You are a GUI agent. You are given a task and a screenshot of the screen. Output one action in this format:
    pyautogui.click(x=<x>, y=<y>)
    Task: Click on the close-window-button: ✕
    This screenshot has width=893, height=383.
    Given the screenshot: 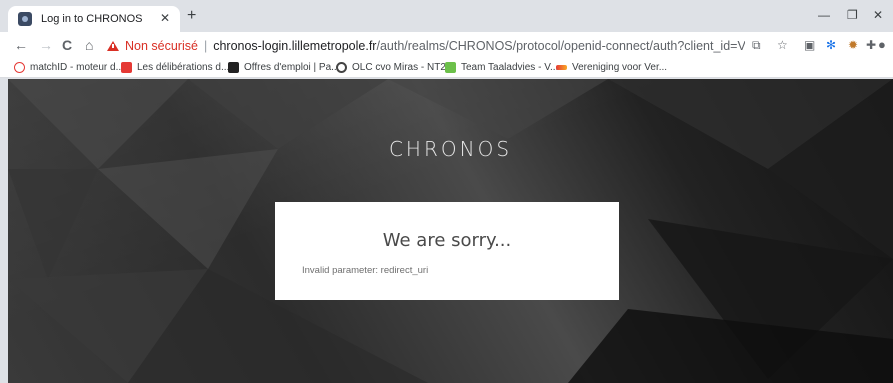 What is the action you would take?
    pyautogui.click(x=878, y=15)
    